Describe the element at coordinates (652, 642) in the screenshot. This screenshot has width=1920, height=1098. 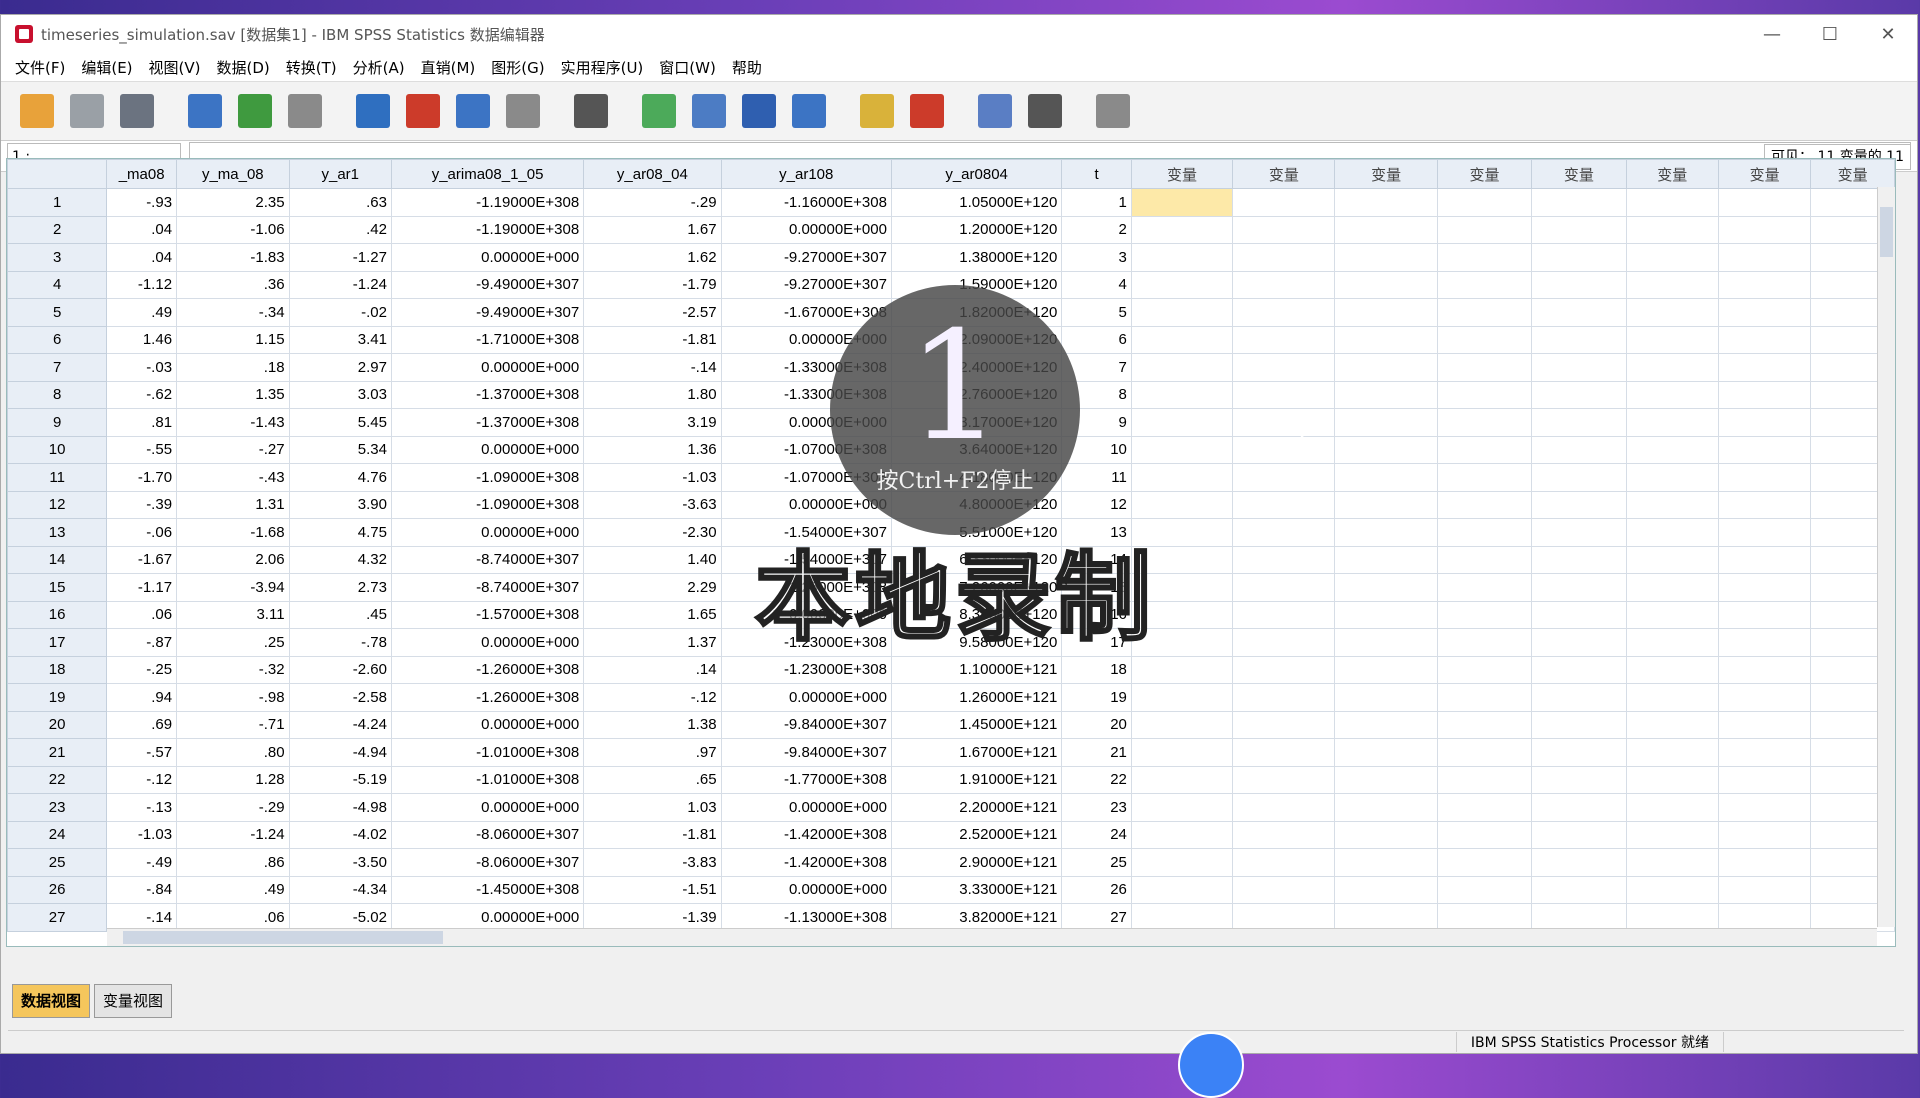
I see `data-cell: 1.37` at that location.